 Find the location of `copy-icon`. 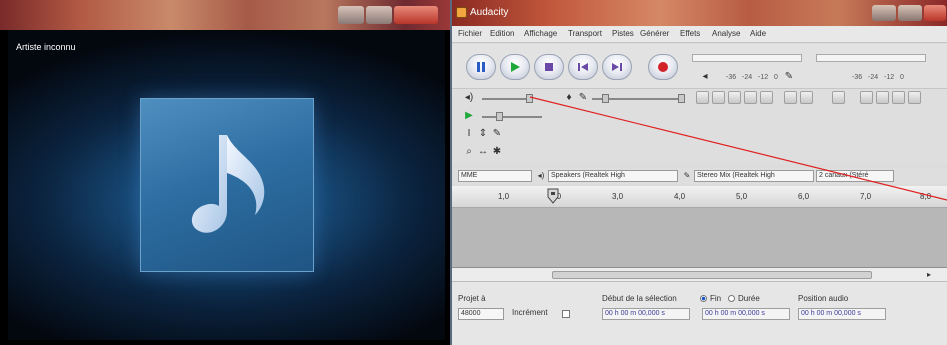

copy-icon is located at coordinates (718, 97).